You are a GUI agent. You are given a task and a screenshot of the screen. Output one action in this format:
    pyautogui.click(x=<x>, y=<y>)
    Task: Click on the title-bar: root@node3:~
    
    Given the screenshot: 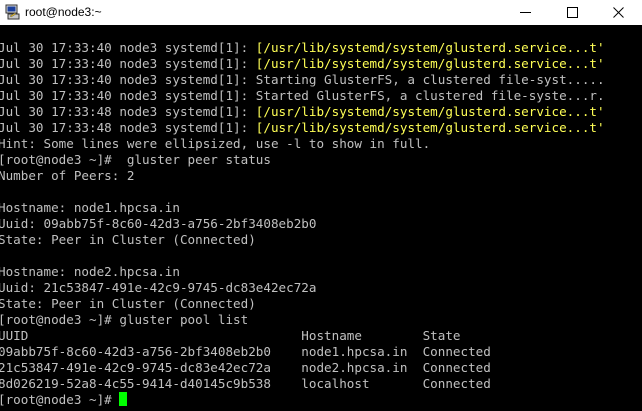 What is the action you would take?
    pyautogui.click(x=321, y=12)
    